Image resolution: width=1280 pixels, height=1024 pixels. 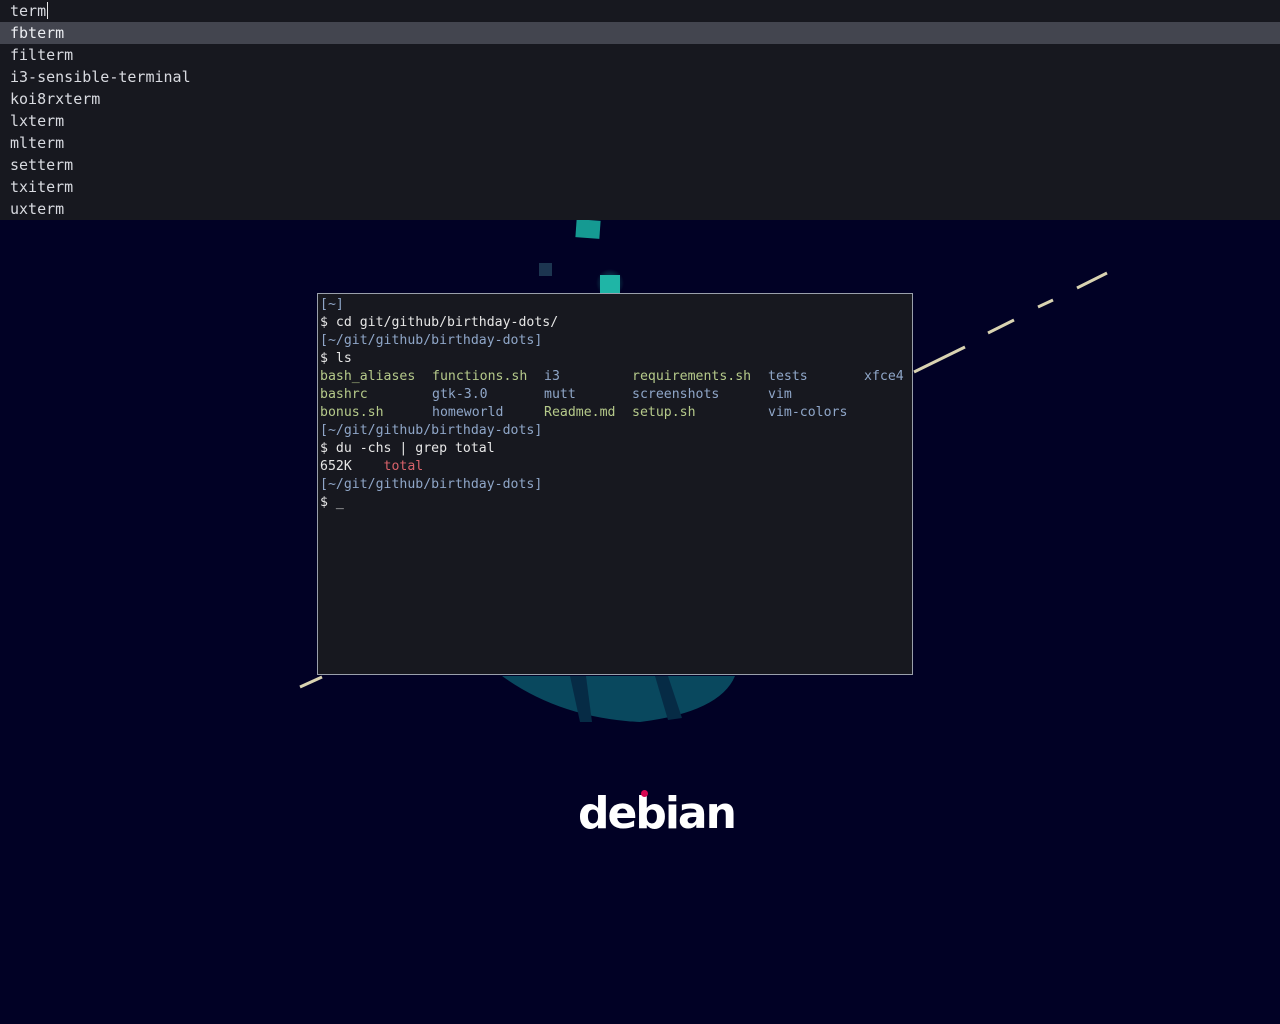 I want to click on launcher-item: fbterm, so click(x=640, y=33).